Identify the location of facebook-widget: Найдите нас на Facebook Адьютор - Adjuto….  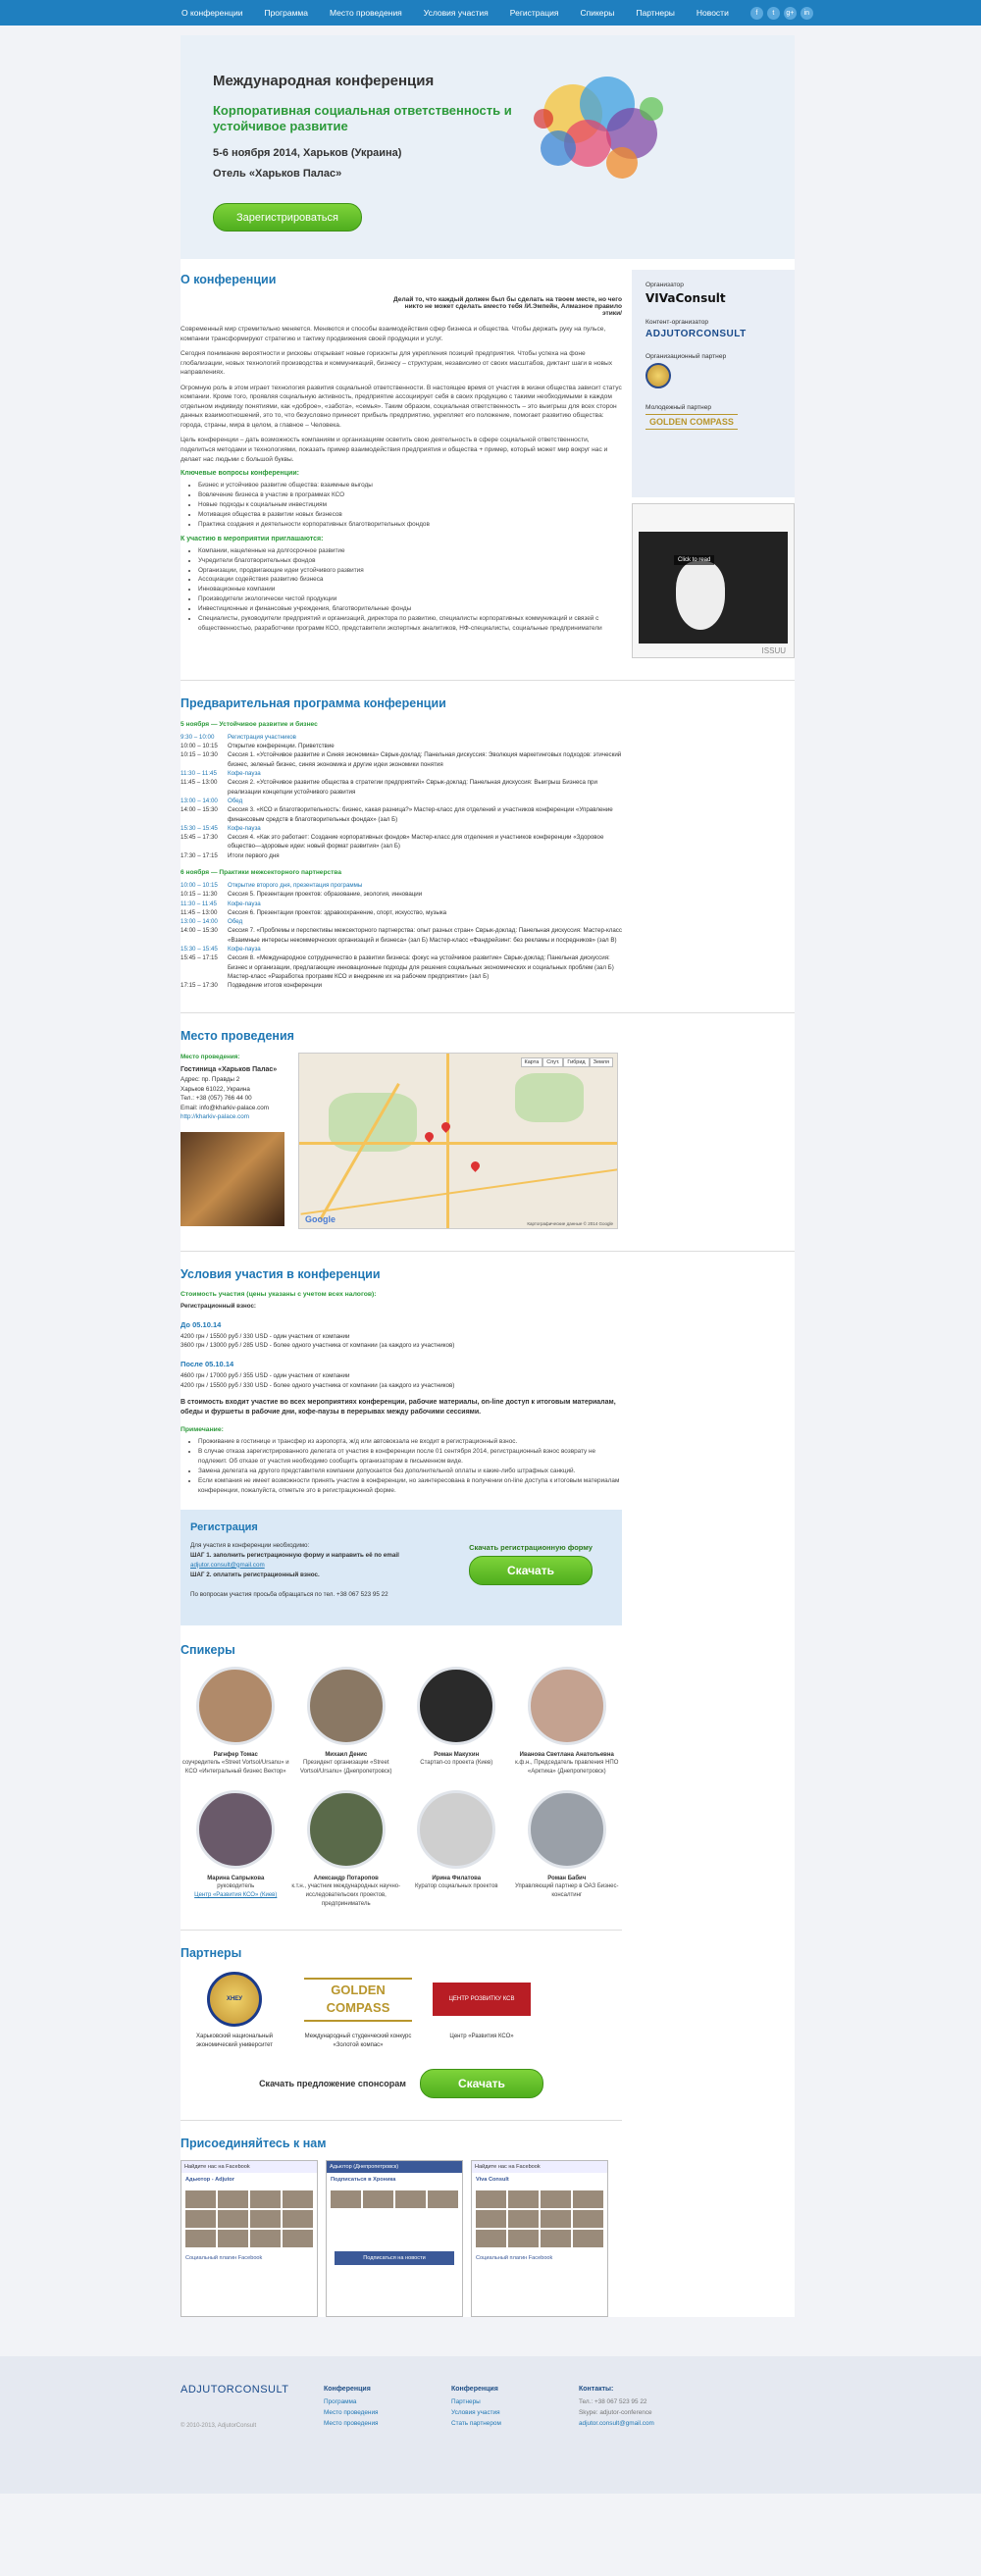
(249, 2239).